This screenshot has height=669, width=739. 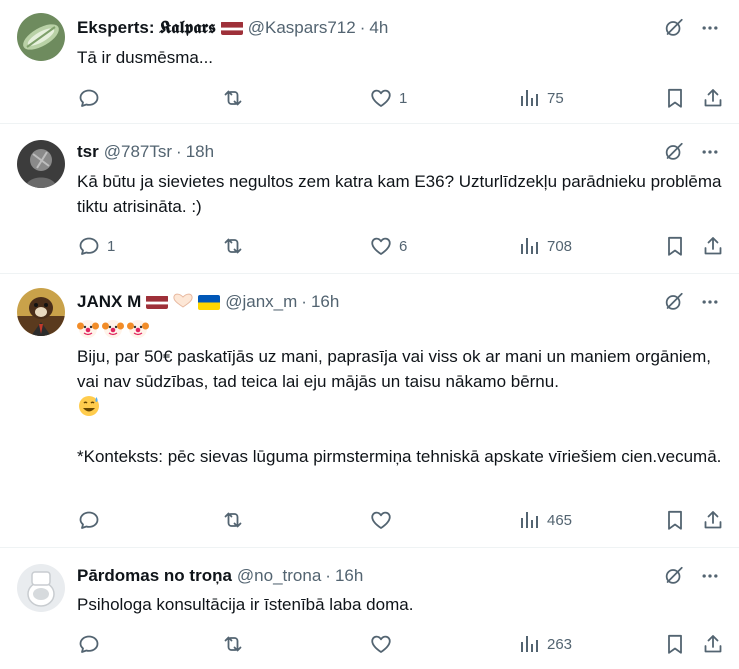 I want to click on tweet-header: JANX M @janx_m · 16h, so click(x=208, y=302).